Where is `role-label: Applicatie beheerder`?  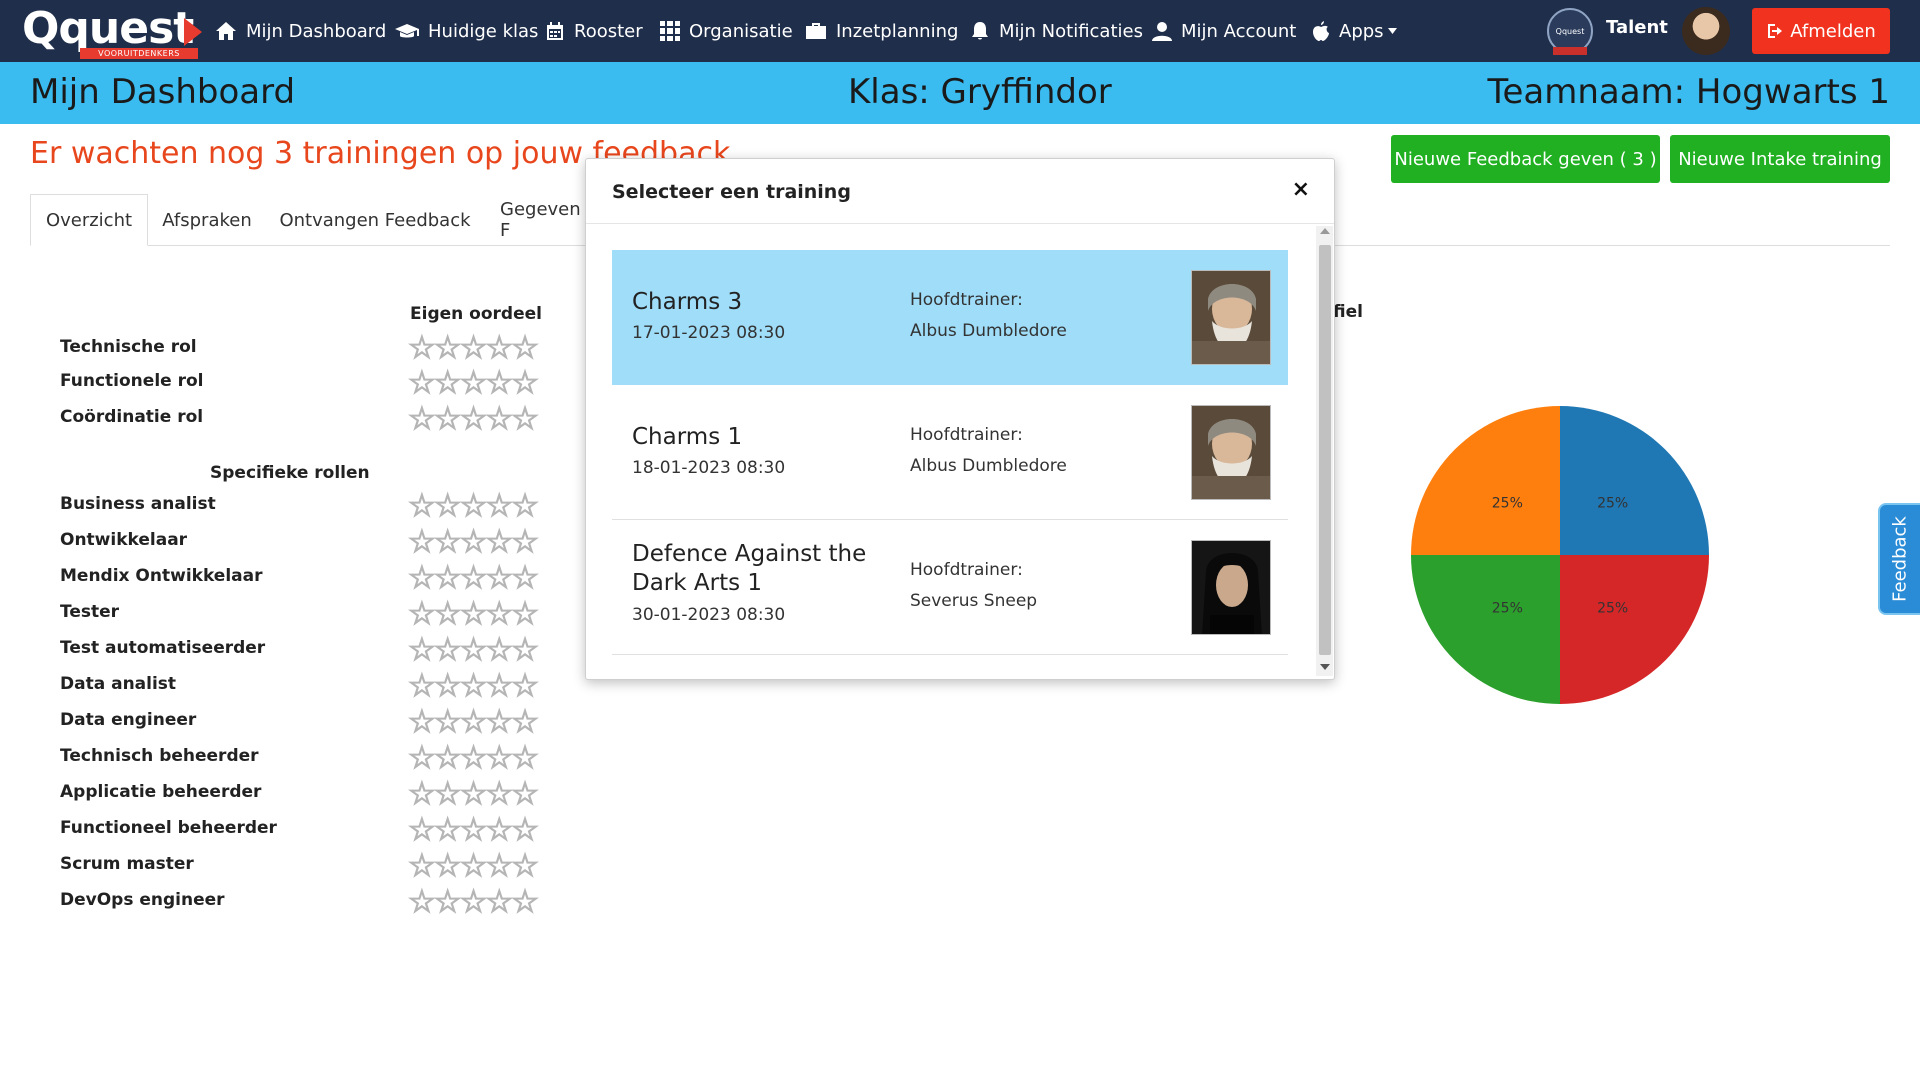 role-label: Applicatie beheerder is located at coordinates (161, 792).